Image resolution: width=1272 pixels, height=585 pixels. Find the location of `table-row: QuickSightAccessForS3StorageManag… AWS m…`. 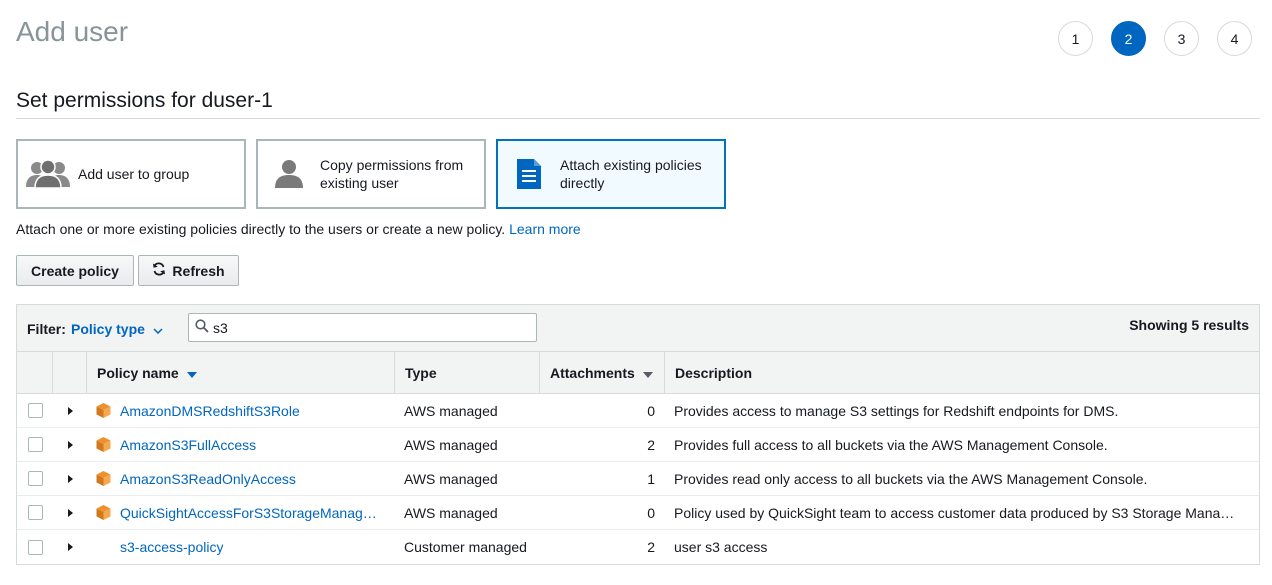

table-row: QuickSightAccessForS3StorageManag… AWS m… is located at coordinates (638, 513).